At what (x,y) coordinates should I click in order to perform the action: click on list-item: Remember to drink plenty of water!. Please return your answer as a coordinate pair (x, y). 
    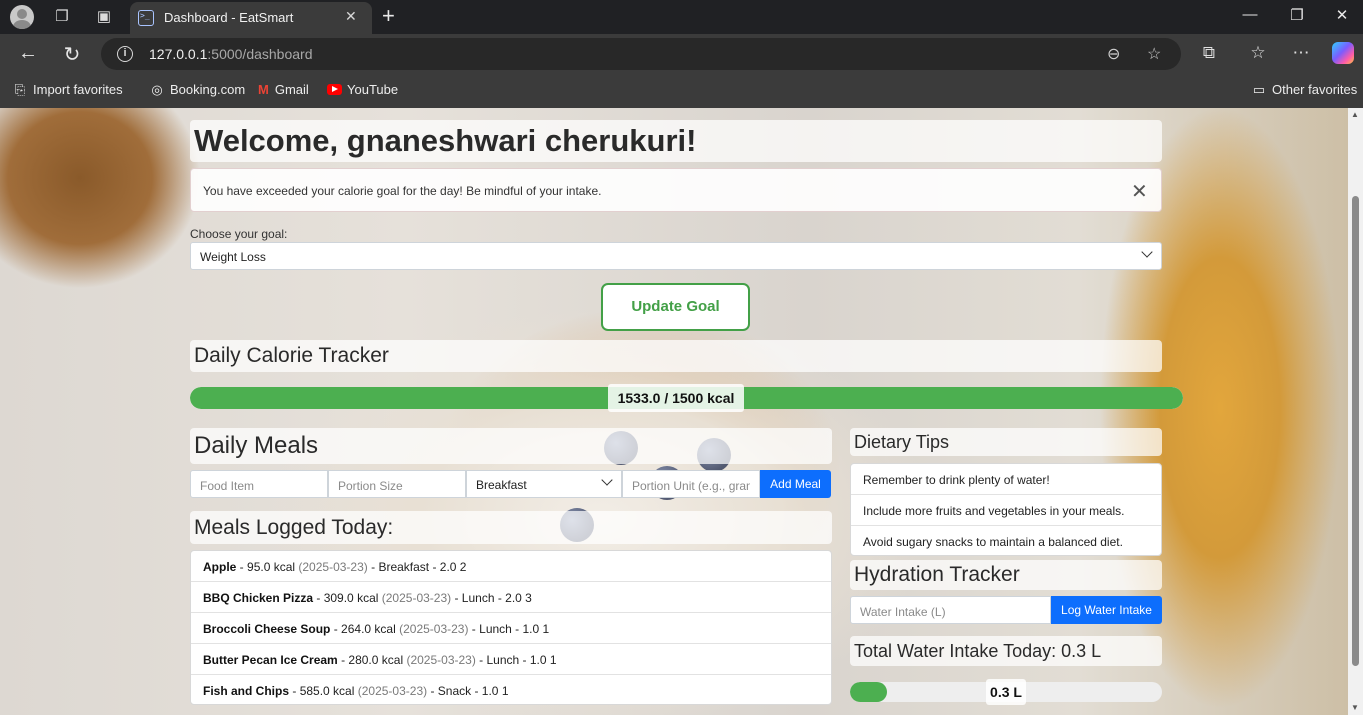
    Looking at the image, I should click on (1006, 479).